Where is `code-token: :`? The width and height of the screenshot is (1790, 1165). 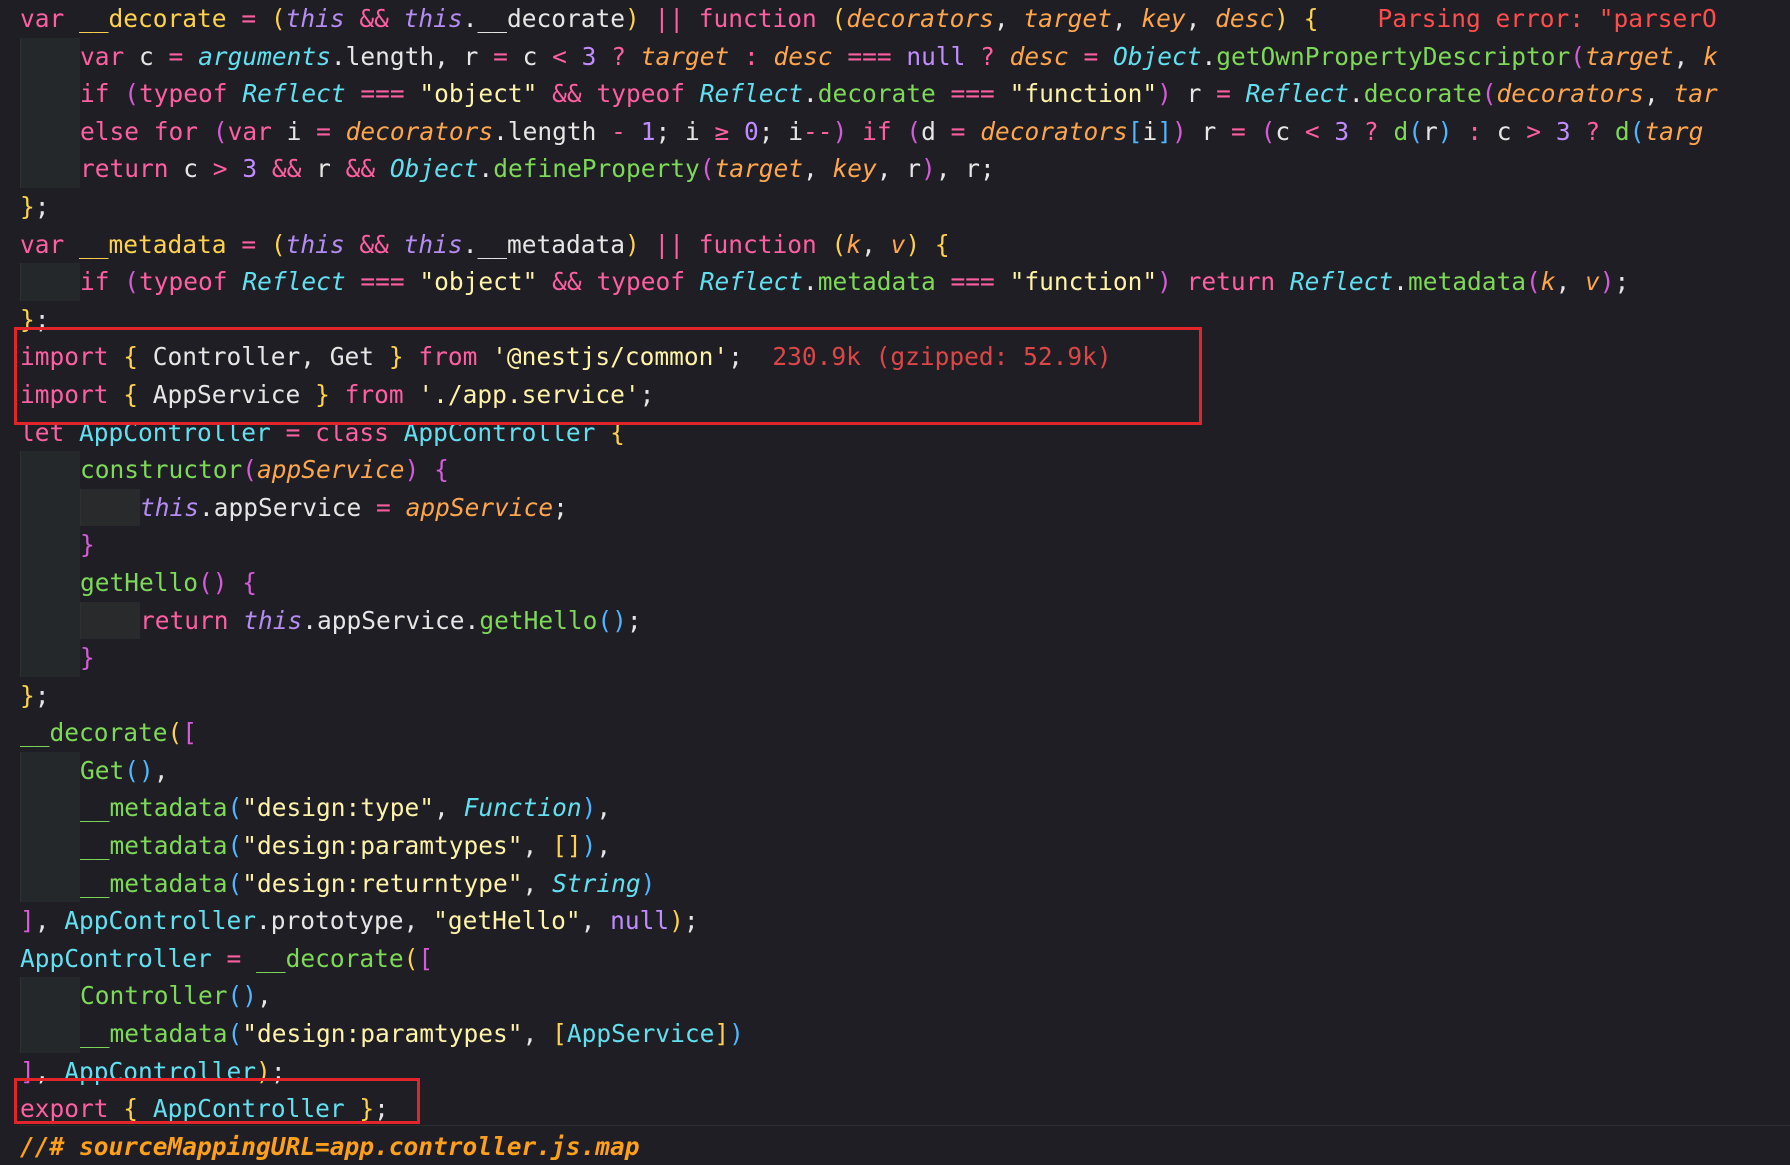 code-token: : is located at coordinates (751, 56).